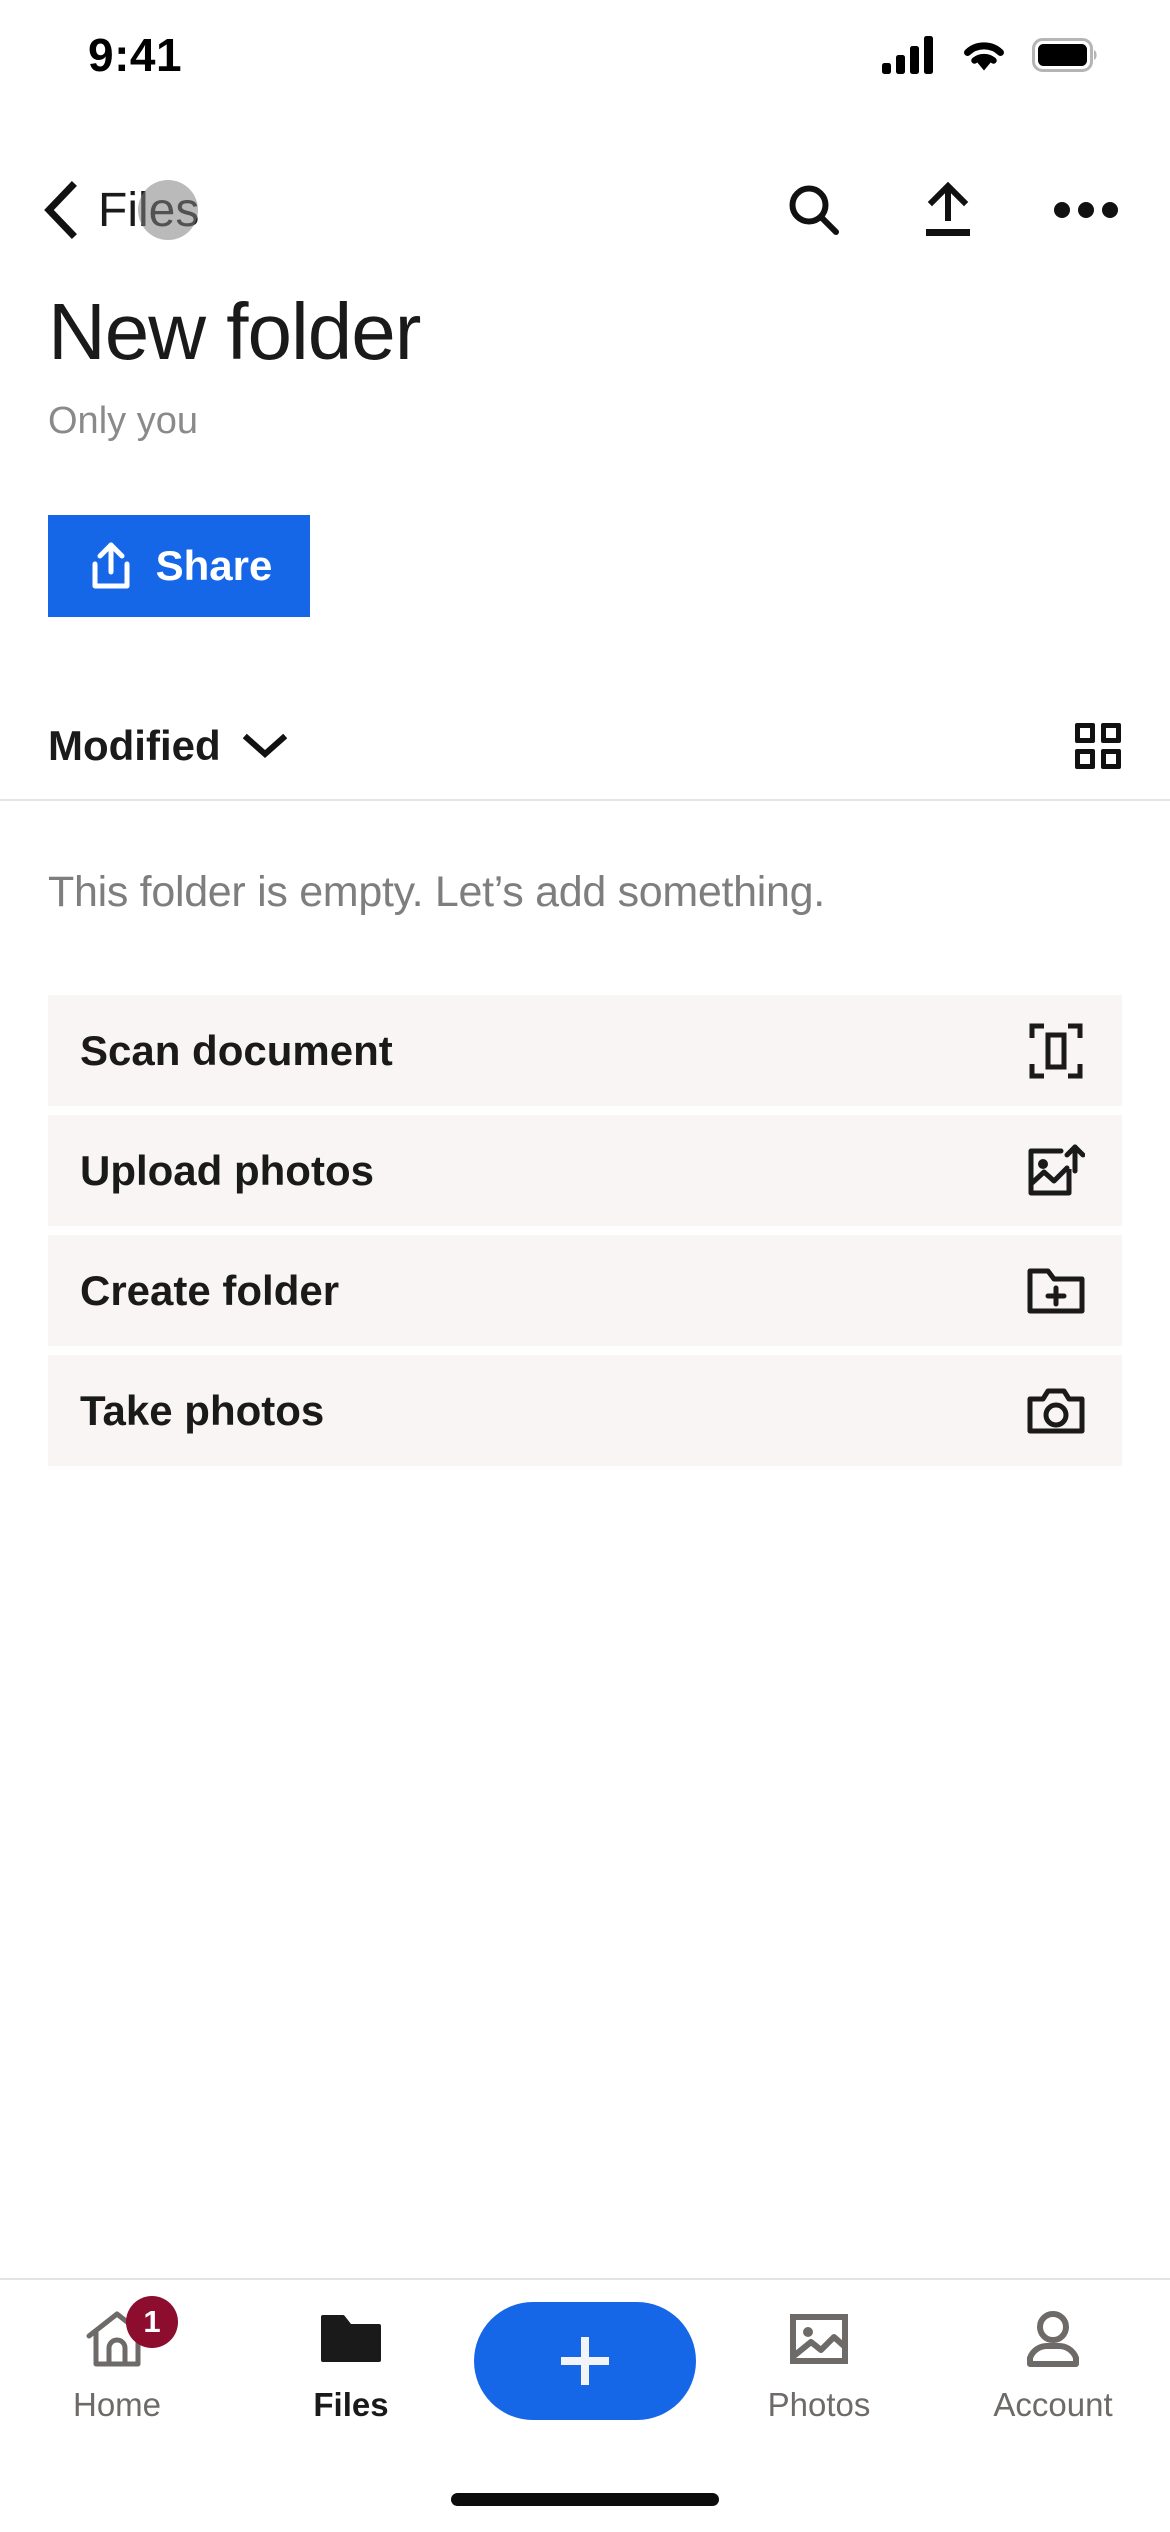 Image resolution: width=1170 pixels, height=2532 pixels. What do you see at coordinates (585, 1290) in the screenshot?
I see `action-create-folder: Create folder` at bounding box center [585, 1290].